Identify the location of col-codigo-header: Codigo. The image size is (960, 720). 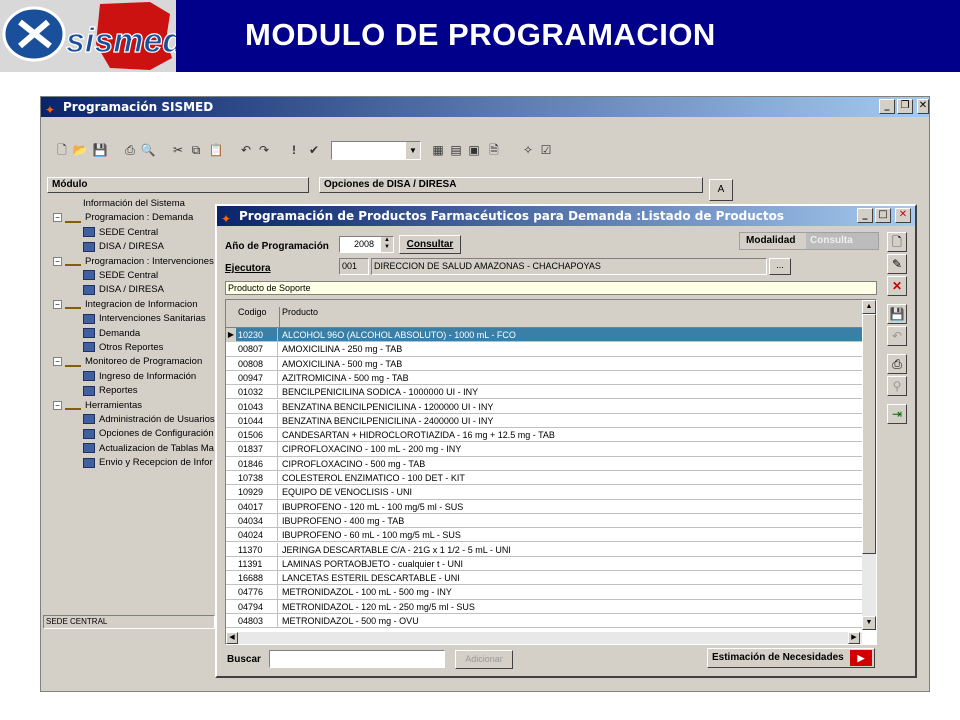
(258, 317).